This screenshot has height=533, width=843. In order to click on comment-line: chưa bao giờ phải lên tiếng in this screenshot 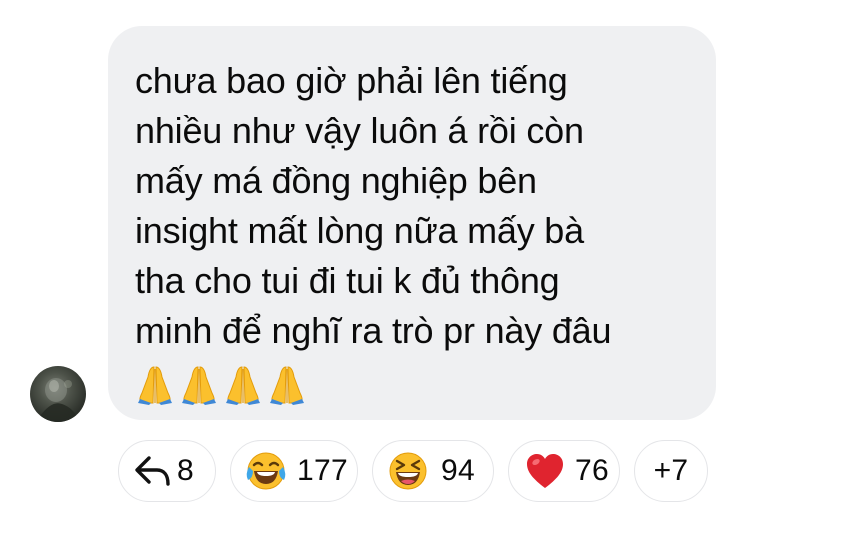, I will do `click(351, 80)`.